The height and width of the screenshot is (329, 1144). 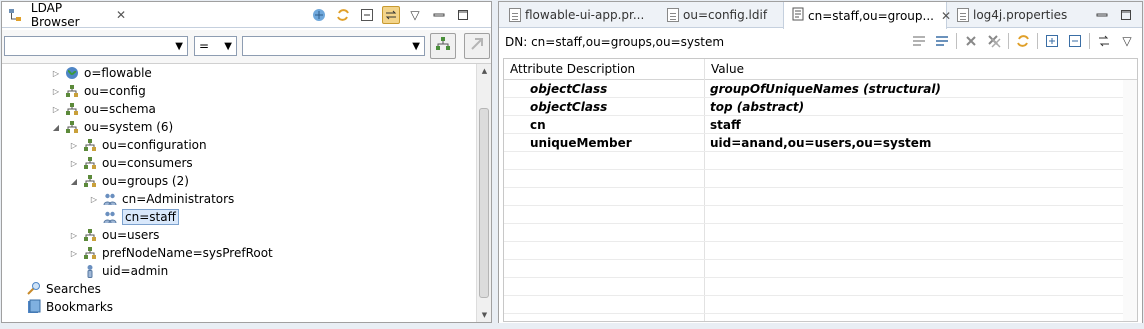 I want to click on ldap-browser-icon, so click(x=15, y=15).